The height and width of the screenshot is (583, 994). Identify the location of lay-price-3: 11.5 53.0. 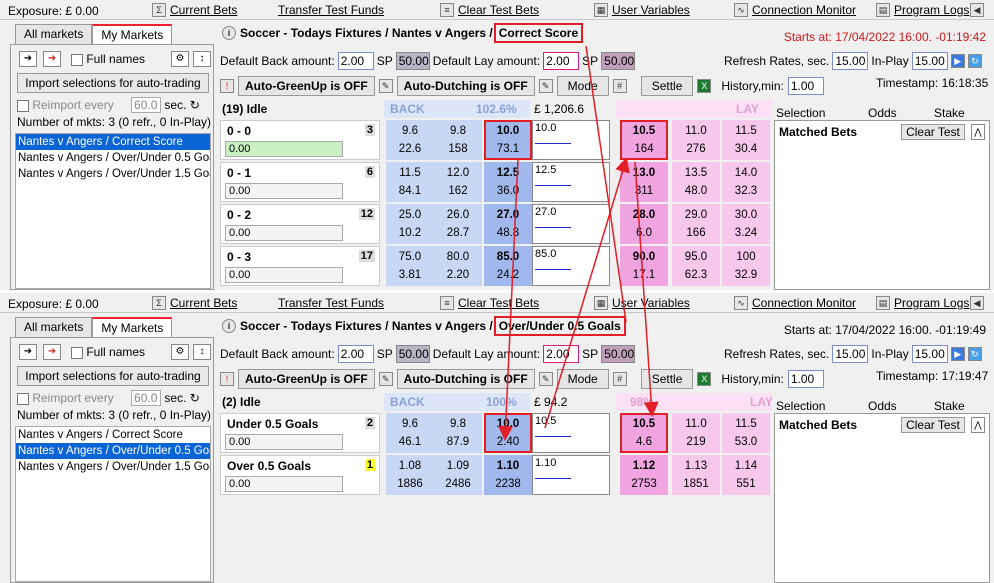
(746, 433).